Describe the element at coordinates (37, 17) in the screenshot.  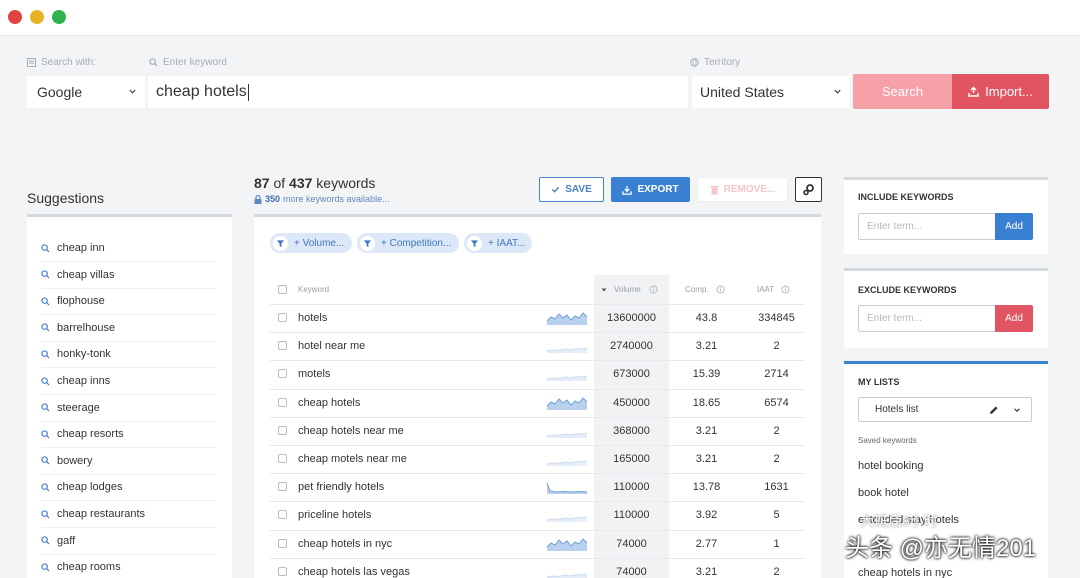
I see `minimize-window-button` at that location.